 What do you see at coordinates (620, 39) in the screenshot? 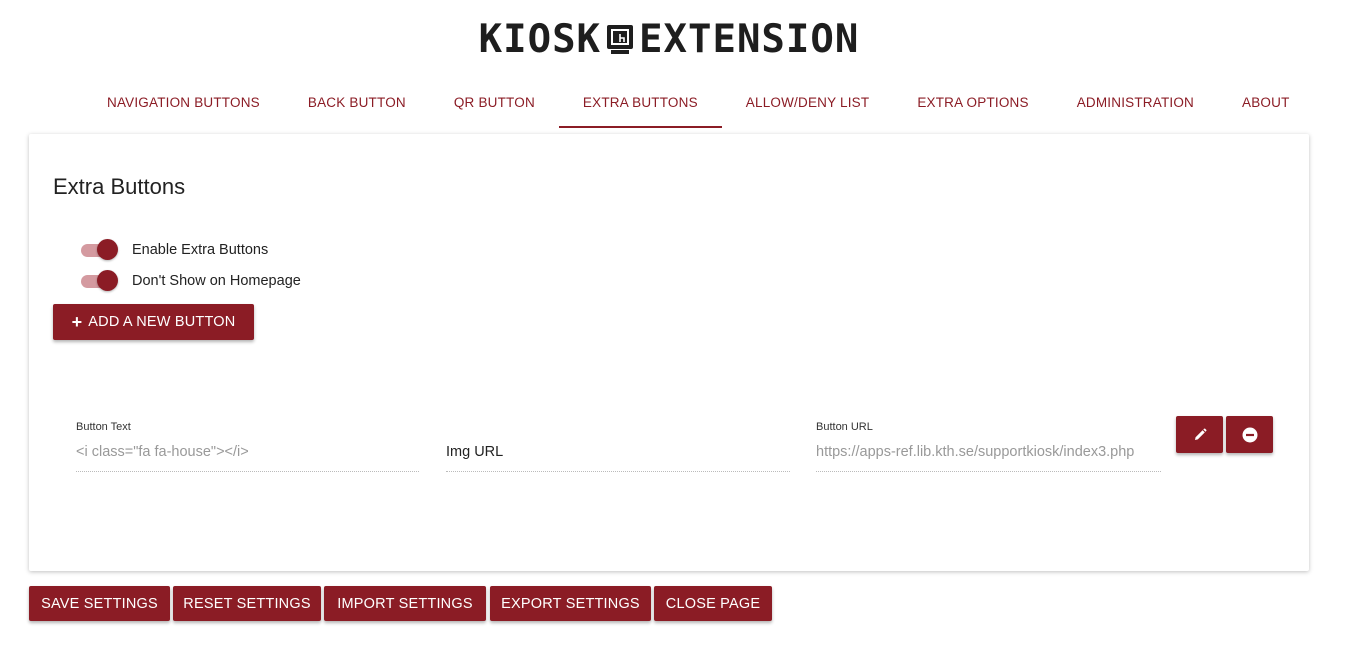
I see `kiosk-touch-icon` at bounding box center [620, 39].